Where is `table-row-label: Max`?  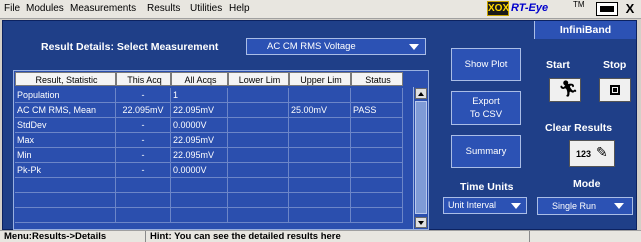 table-row-label: Max is located at coordinates (65, 140).